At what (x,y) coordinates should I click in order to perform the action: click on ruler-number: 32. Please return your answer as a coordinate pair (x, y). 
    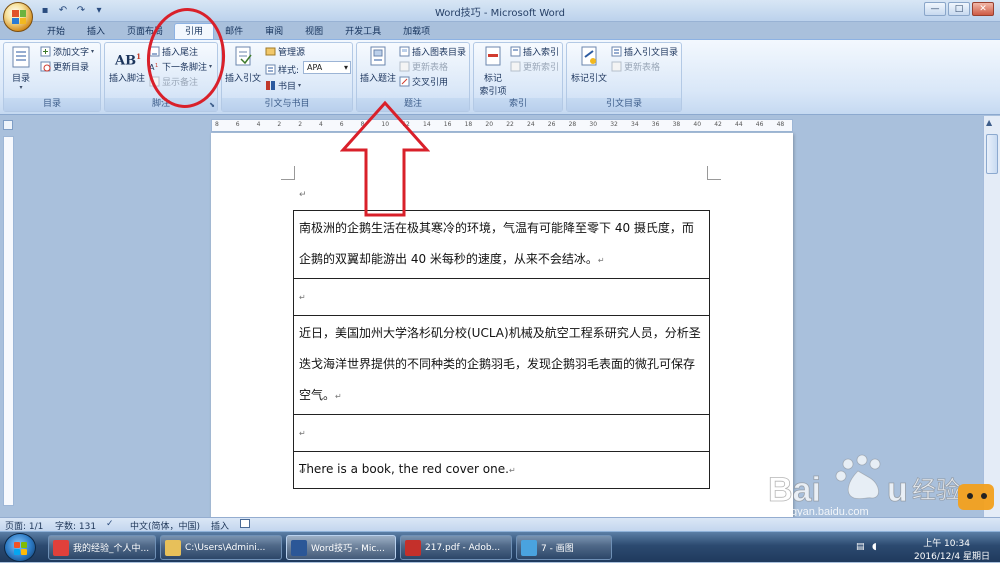
    Looking at the image, I should click on (614, 124).